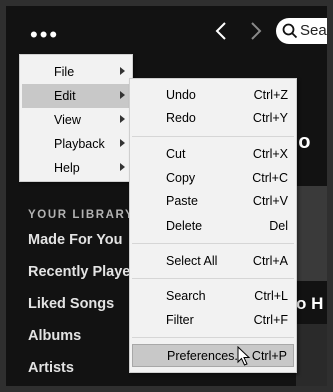 This screenshot has height=392, width=333. Describe the element at coordinates (81, 215) in the screenshot. I see `library-section-title: YOUR LIBRARY` at that location.